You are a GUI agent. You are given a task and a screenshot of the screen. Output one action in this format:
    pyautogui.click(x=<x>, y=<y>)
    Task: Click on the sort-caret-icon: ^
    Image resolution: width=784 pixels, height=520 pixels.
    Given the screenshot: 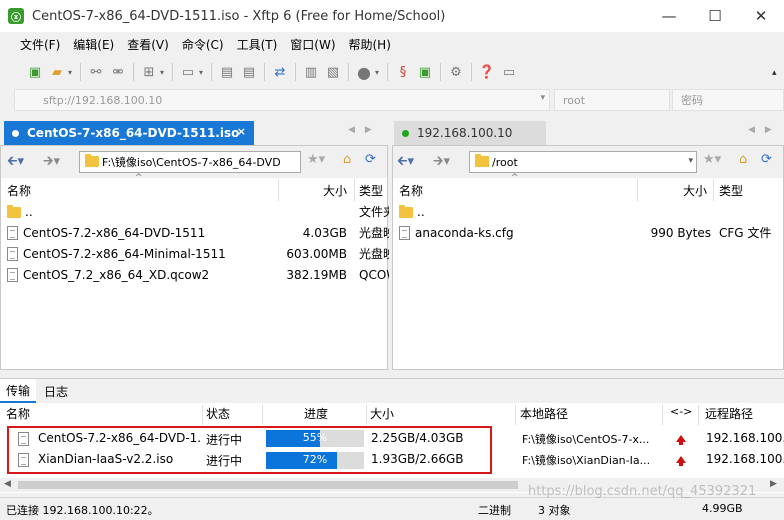 What is the action you would take?
    pyautogui.click(x=139, y=178)
    